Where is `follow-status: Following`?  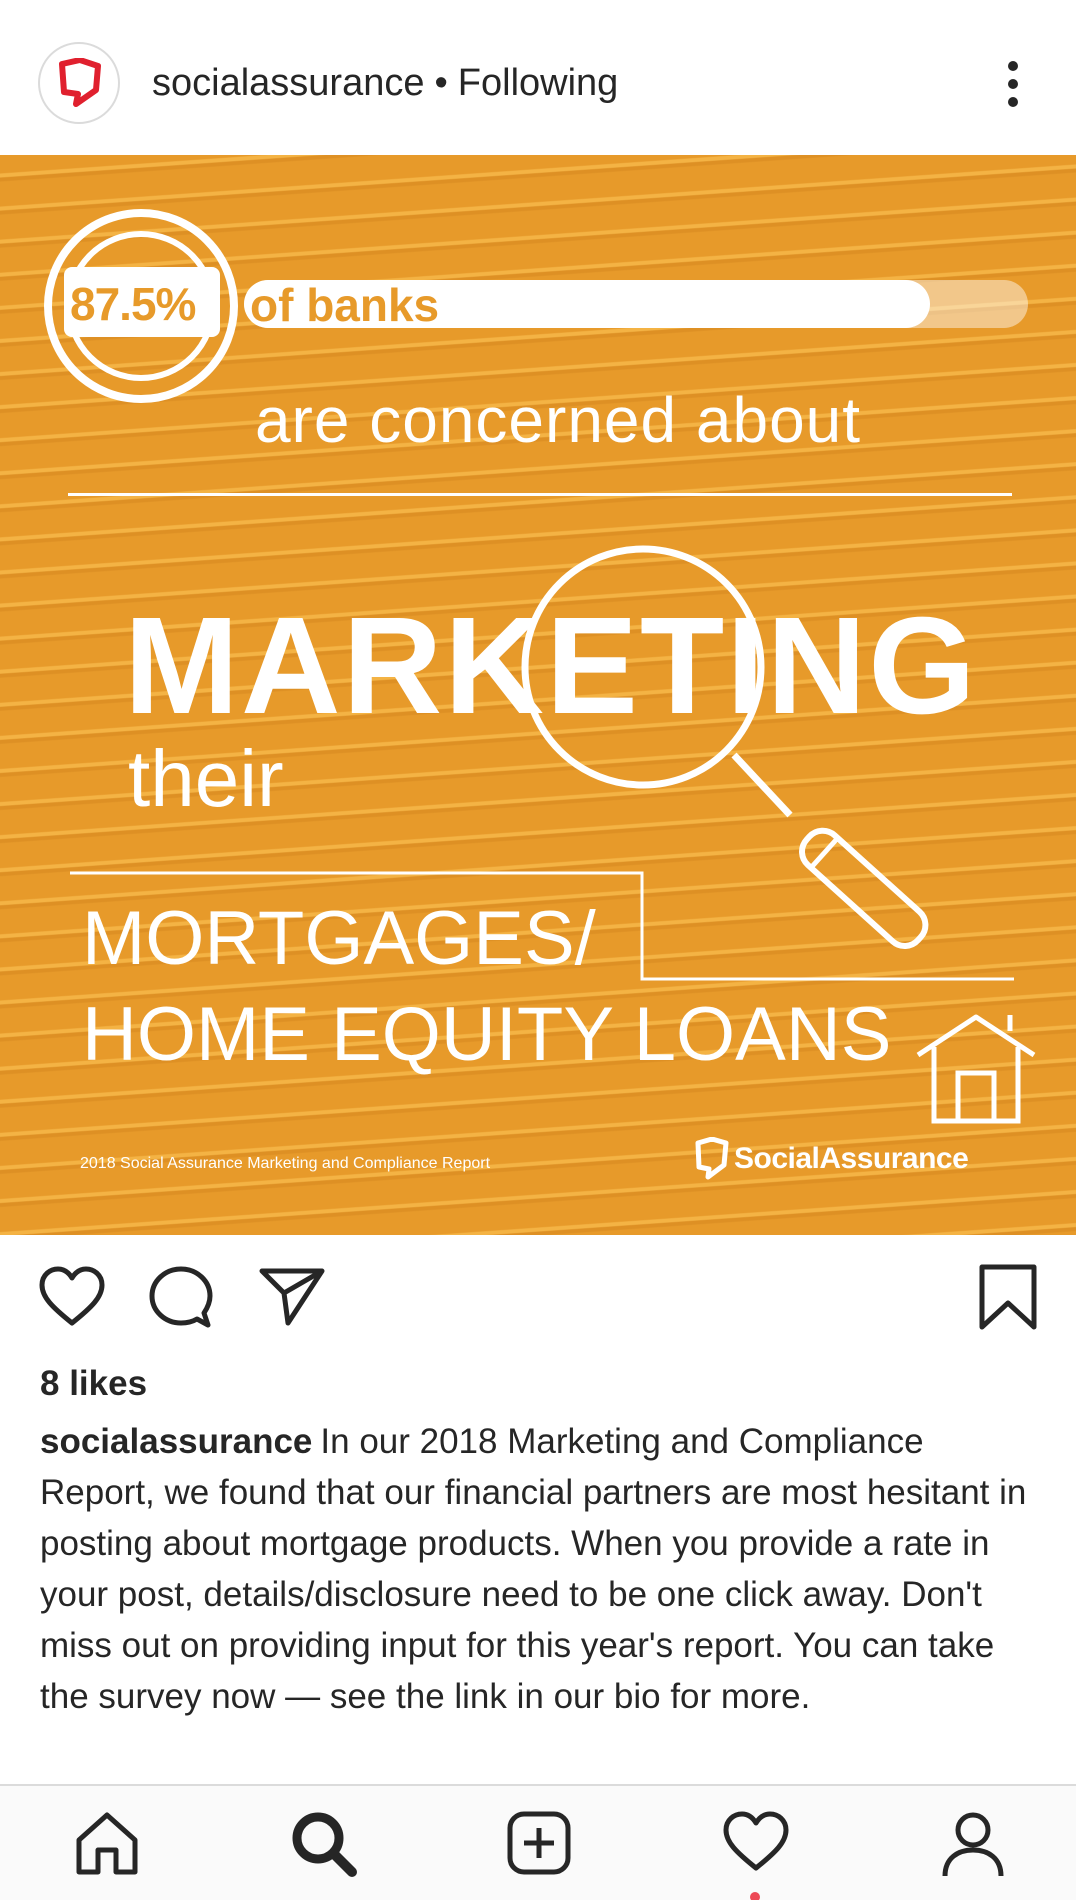 follow-status: Following is located at coordinates (538, 83).